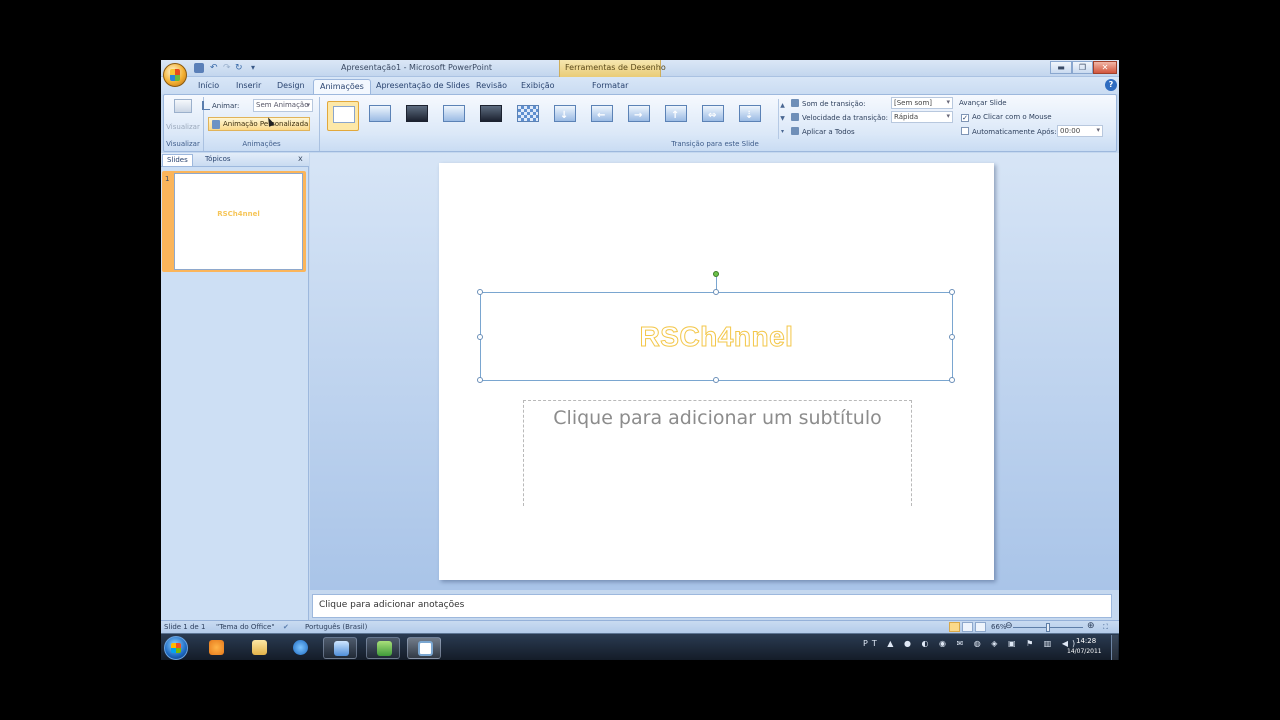 The width and height of the screenshot is (1280, 720). What do you see at coordinates (176, 648) in the screenshot?
I see `start-button` at bounding box center [176, 648].